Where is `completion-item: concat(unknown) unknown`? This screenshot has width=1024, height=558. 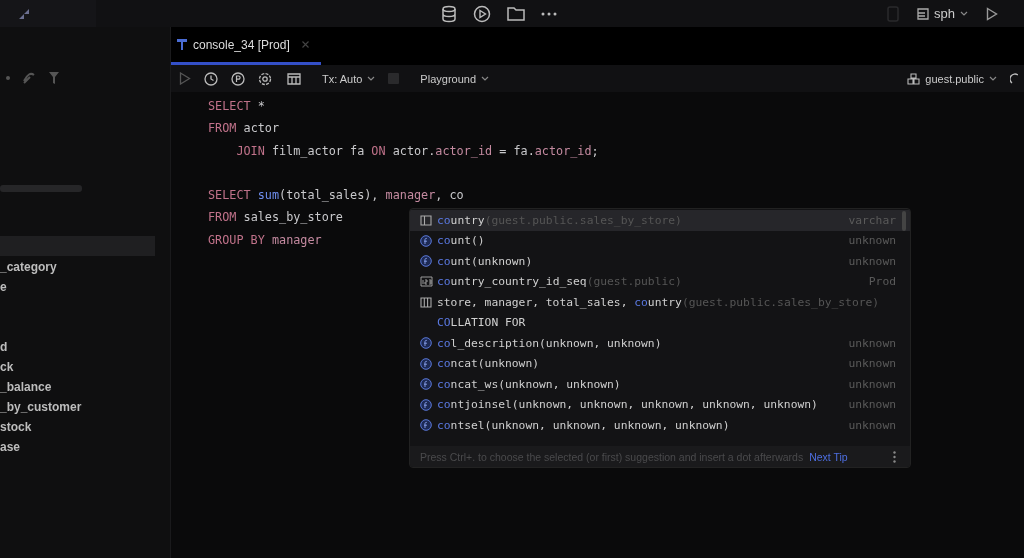
completion-item: concat(unknown) unknown is located at coordinates (660, 363).